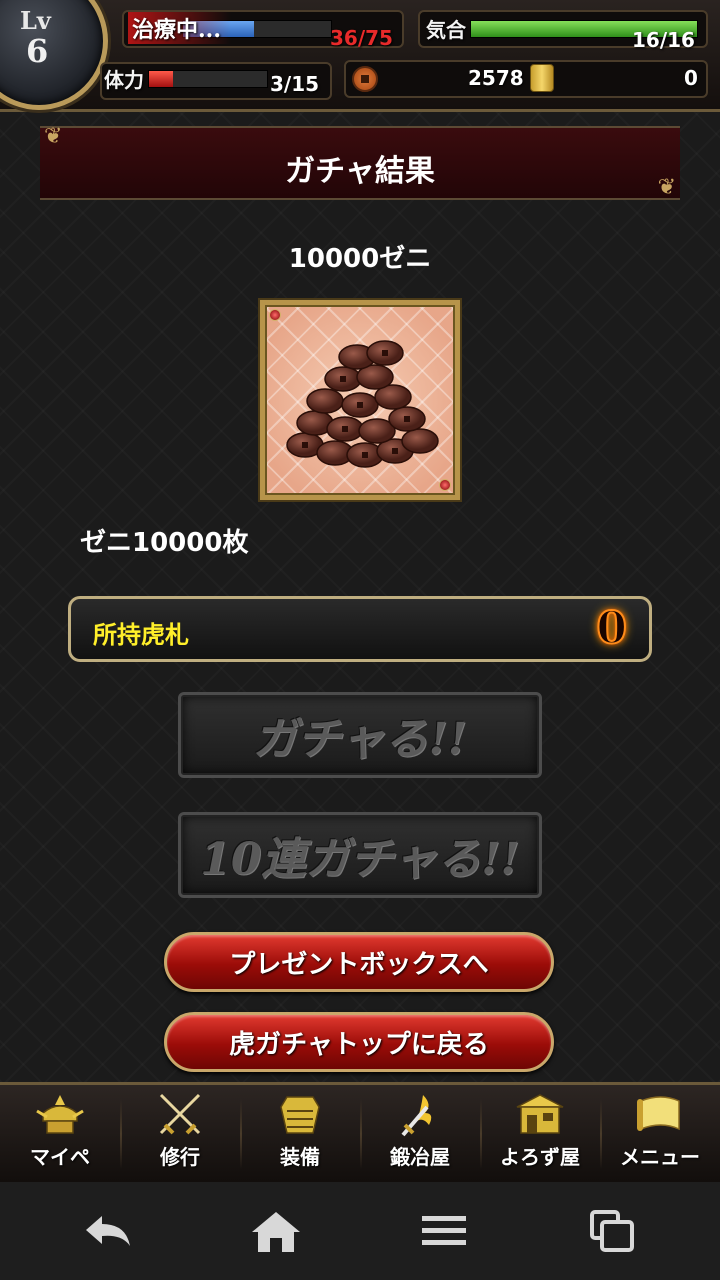 The image size is (720, 1280). What do you see at coordinates (124, 80) in the screenshot?
I see `stamina-label: 体力` at bounding box center [124, 80].